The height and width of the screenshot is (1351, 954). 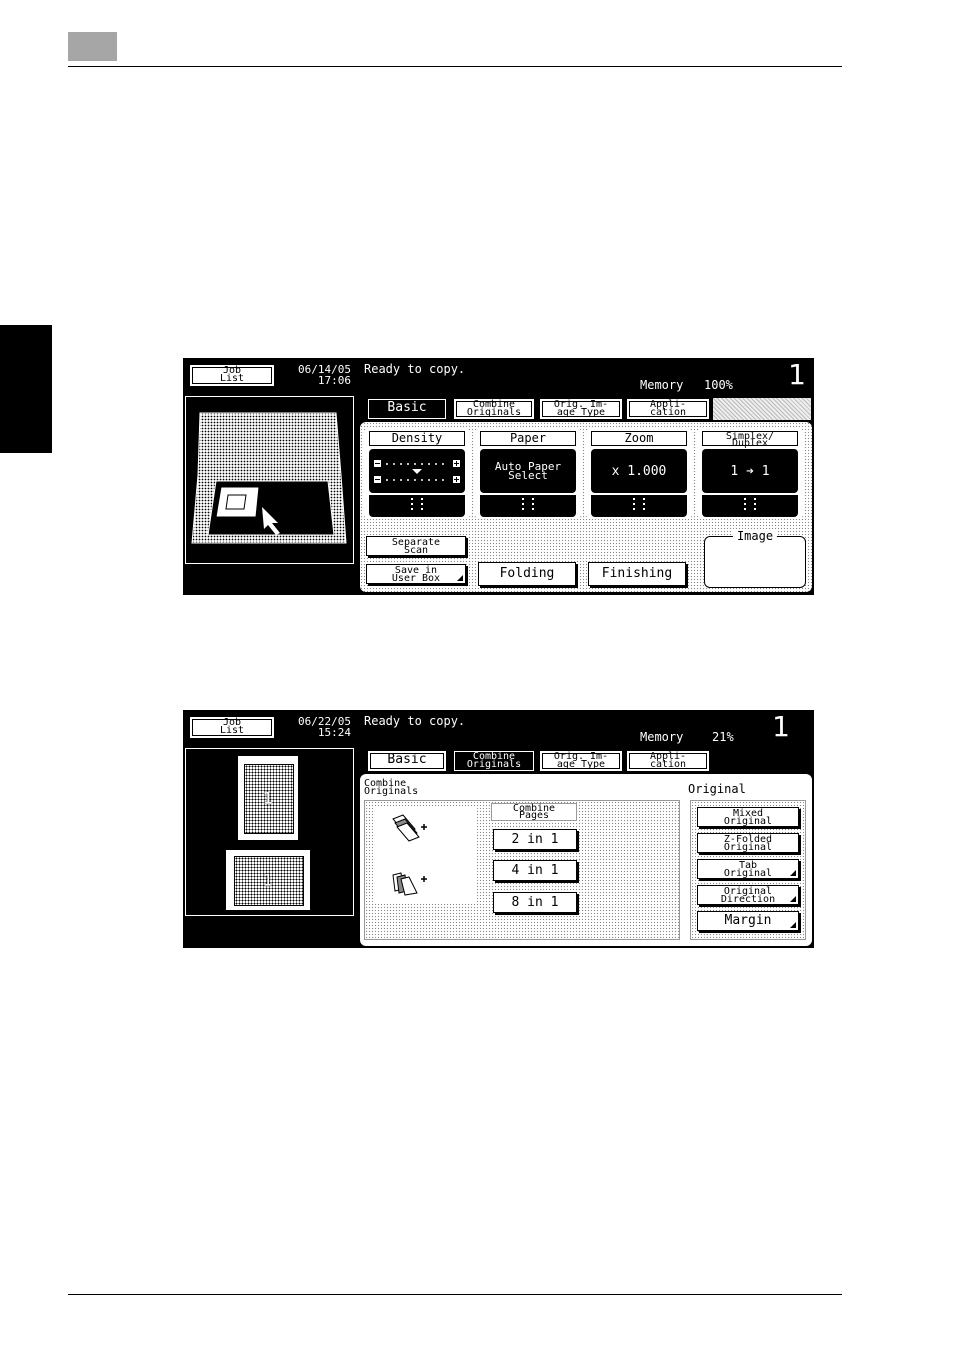 What do you see at coordinates (755, 536) in the screenshot?
I see `image-label: Image` at bounding box center [755, 536].